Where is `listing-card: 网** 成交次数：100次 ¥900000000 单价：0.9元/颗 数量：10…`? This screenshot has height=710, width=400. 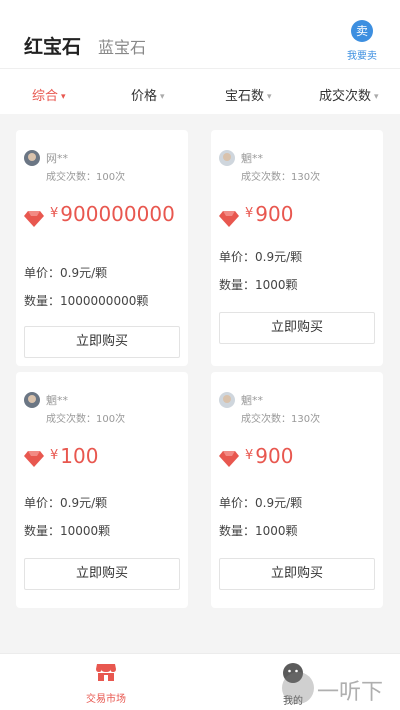
listing-card: 网** 成交次数：100次 ¥900000000 单价：0.9元/颗 数量：10… is located at coordinates (102, 248).